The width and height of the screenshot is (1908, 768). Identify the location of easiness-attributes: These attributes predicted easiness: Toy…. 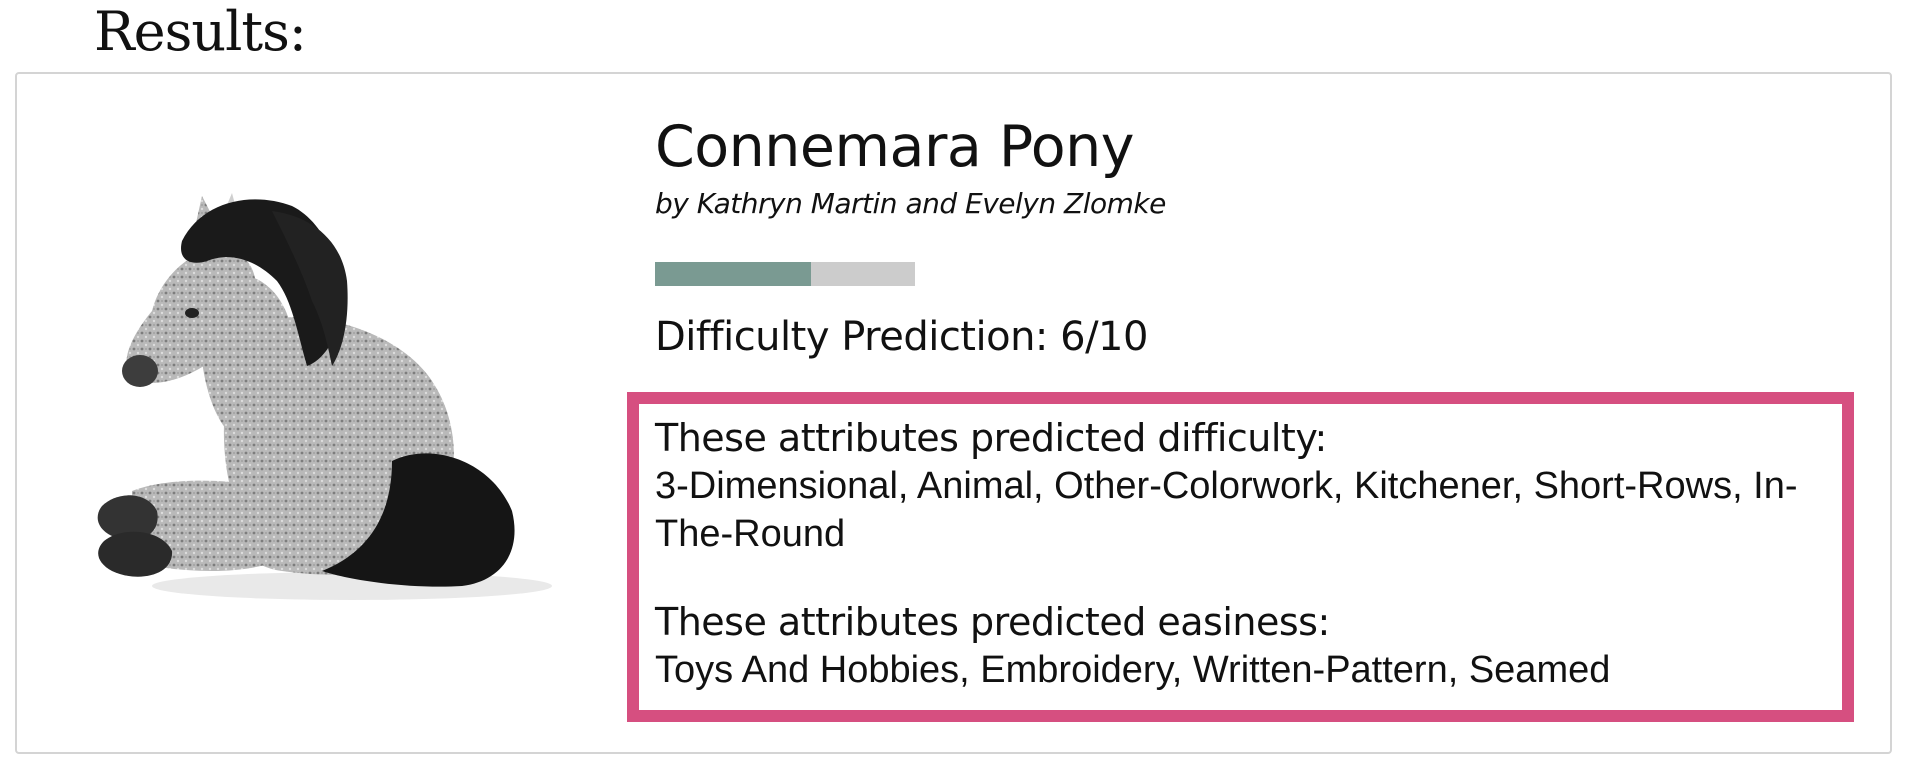
(1241, 646).